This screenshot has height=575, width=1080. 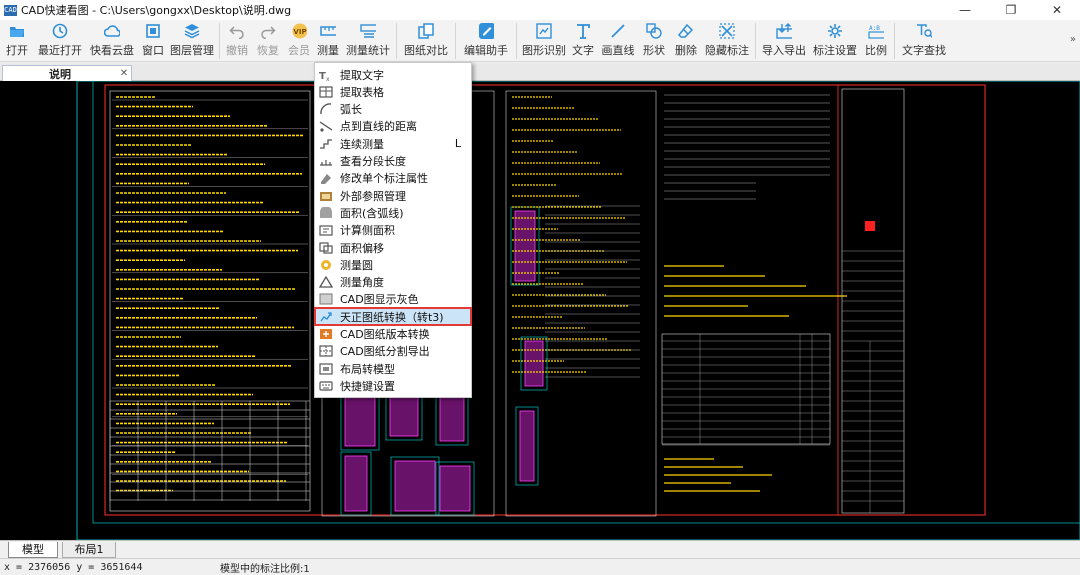 What do you see at coordinates (326, 178) in the screenshot?
I see `edit-mark-icon` at bounding box center [326, 178].